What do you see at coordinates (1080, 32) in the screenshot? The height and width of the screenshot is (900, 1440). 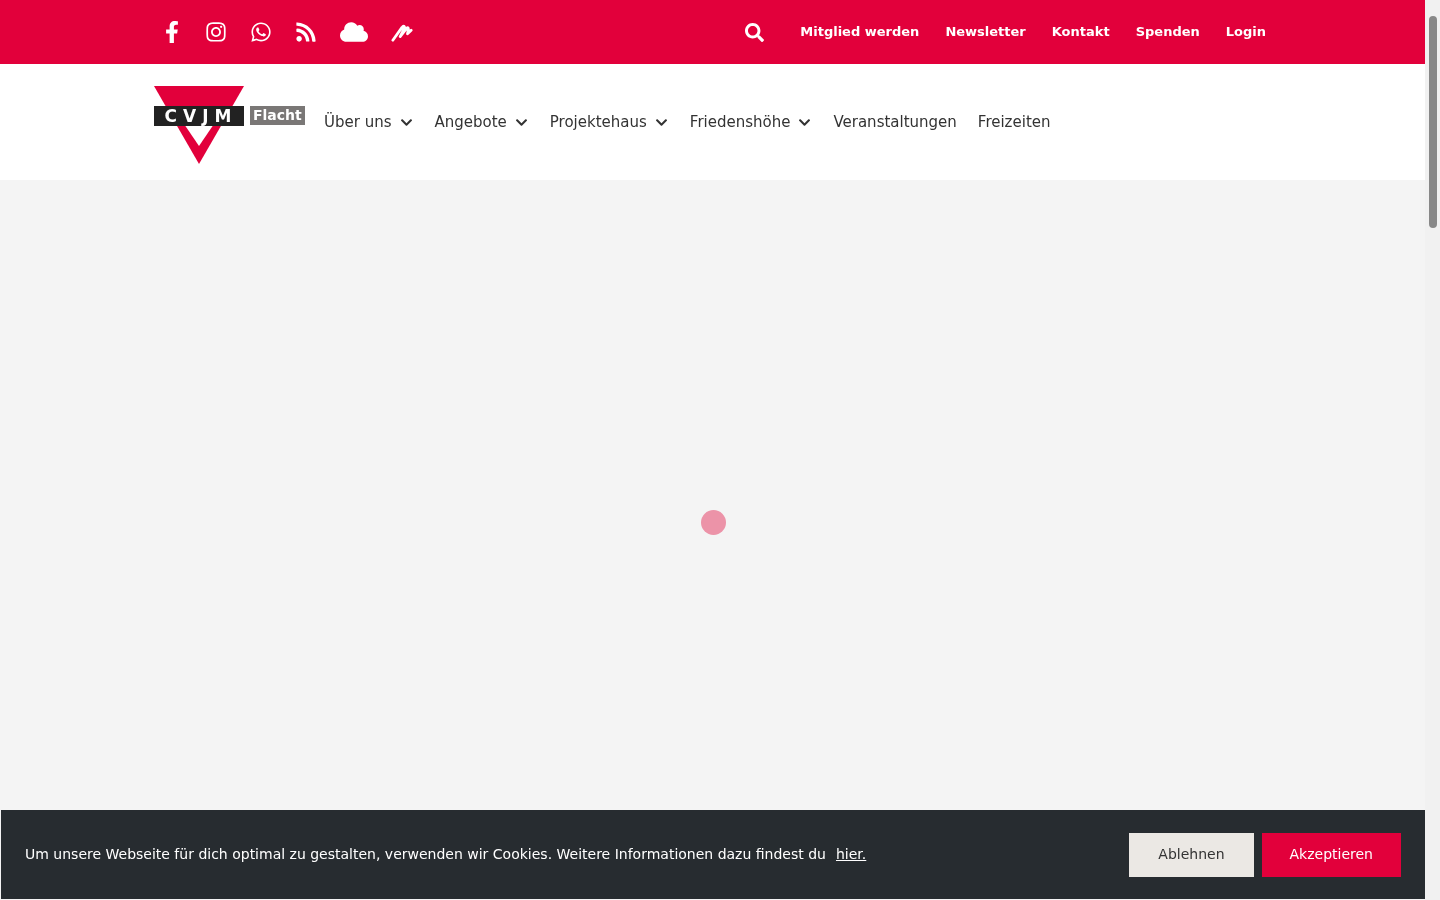 I see `top-link: Kontakt` at bounding box center [1080, 32].